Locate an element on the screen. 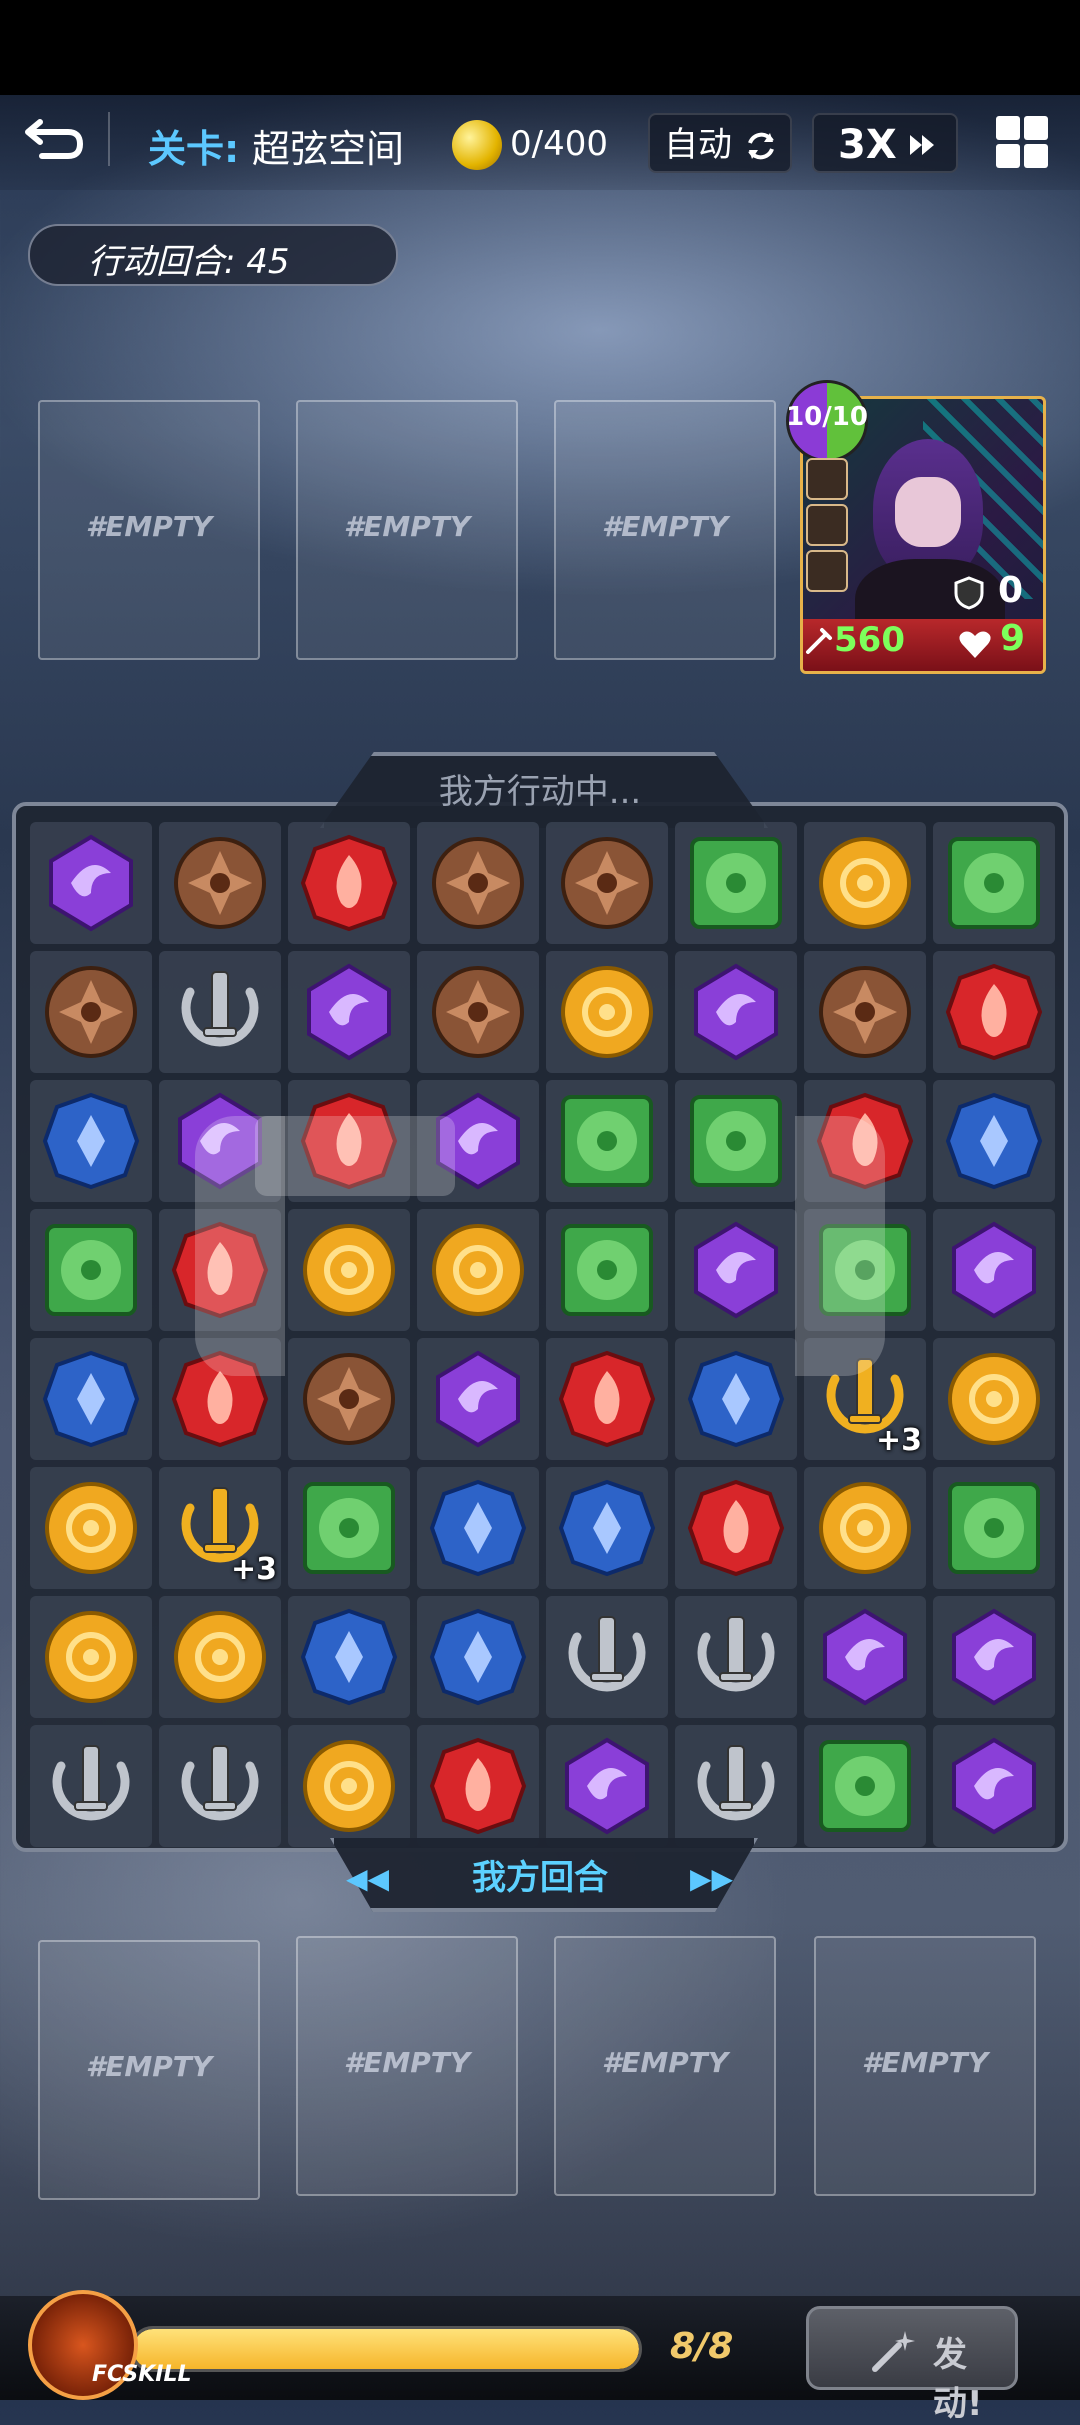 Image resolution: width=1080 pixels, height=2425 pixels. back-icon is located at coordinates (54, 140).